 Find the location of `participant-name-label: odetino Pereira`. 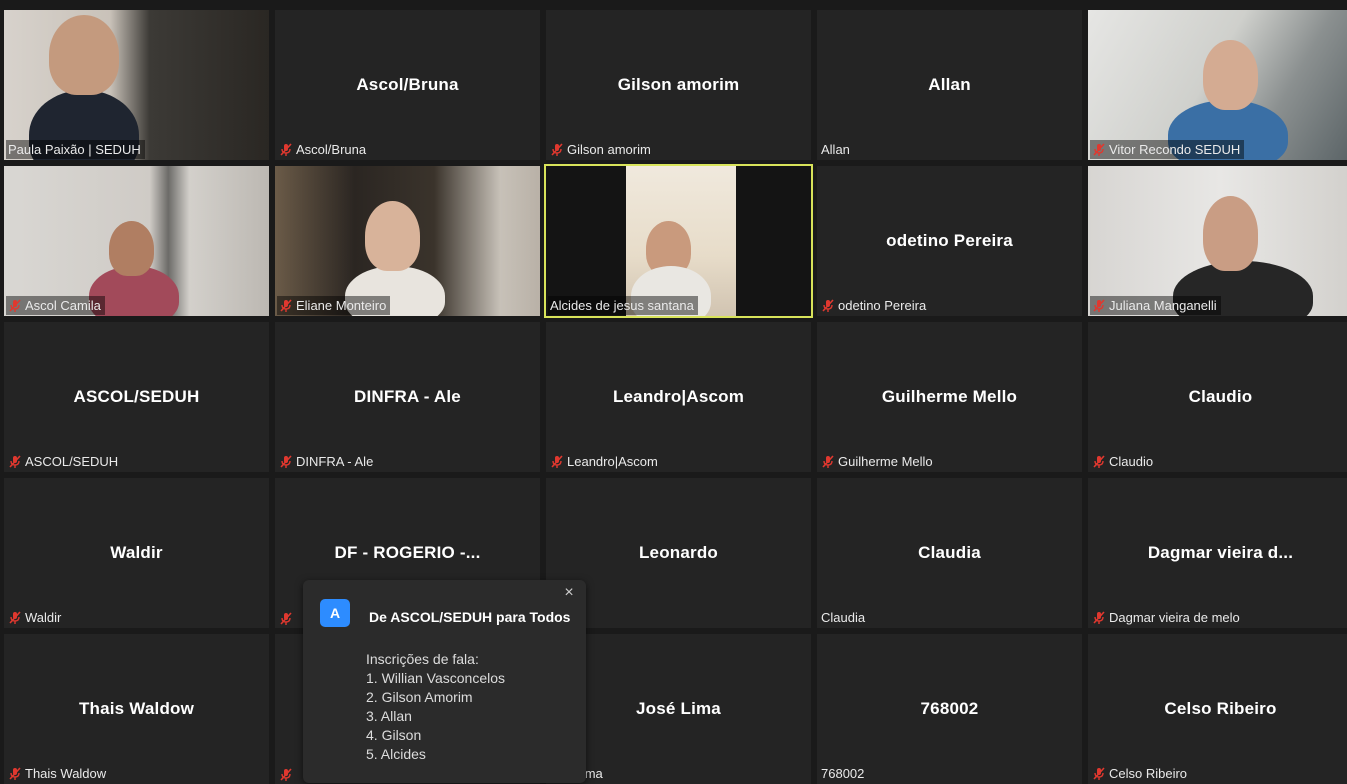

participant-name-label: odetino Pereira is located at coordinates (874, 305).